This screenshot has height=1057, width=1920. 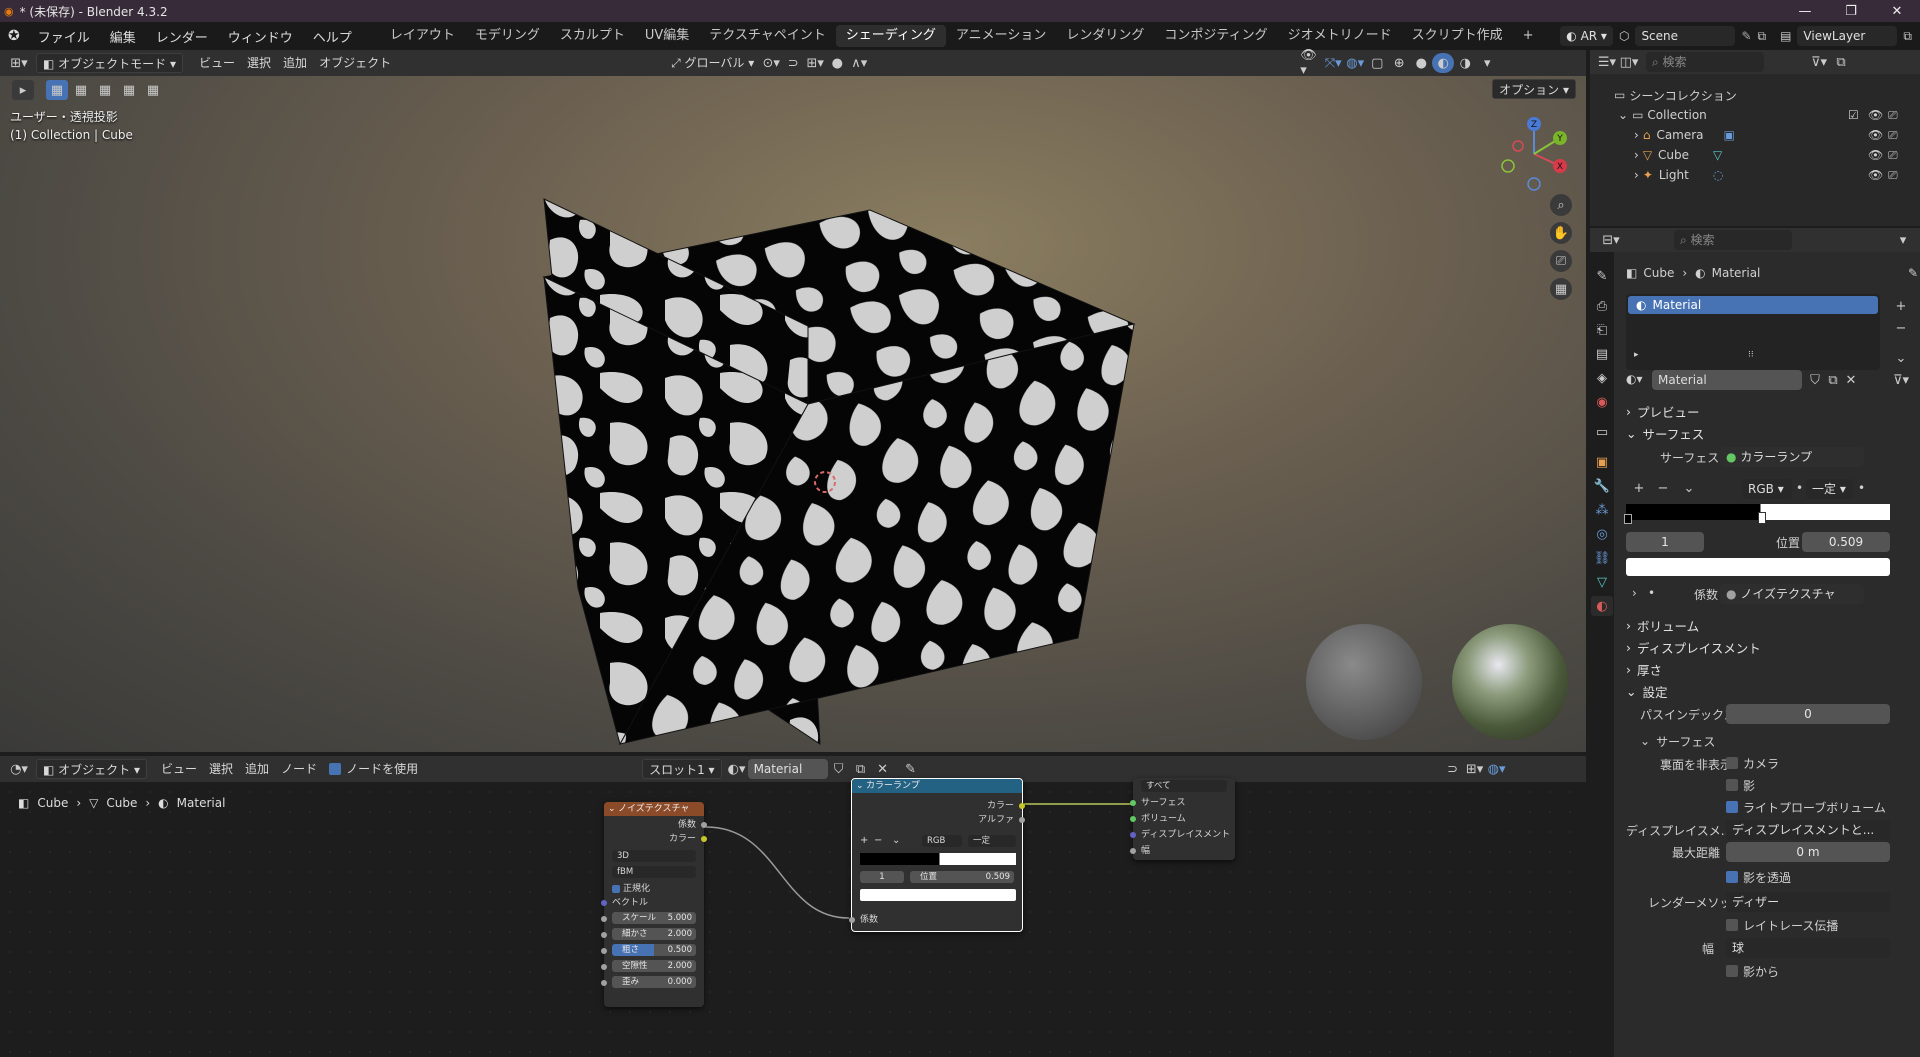 What do you see at coordinates (1776, 175) in the screenshot?
I see `tree-row-light: › ✦ Light ◌ 👁 ⎚` at bounding box center [1776, 175].